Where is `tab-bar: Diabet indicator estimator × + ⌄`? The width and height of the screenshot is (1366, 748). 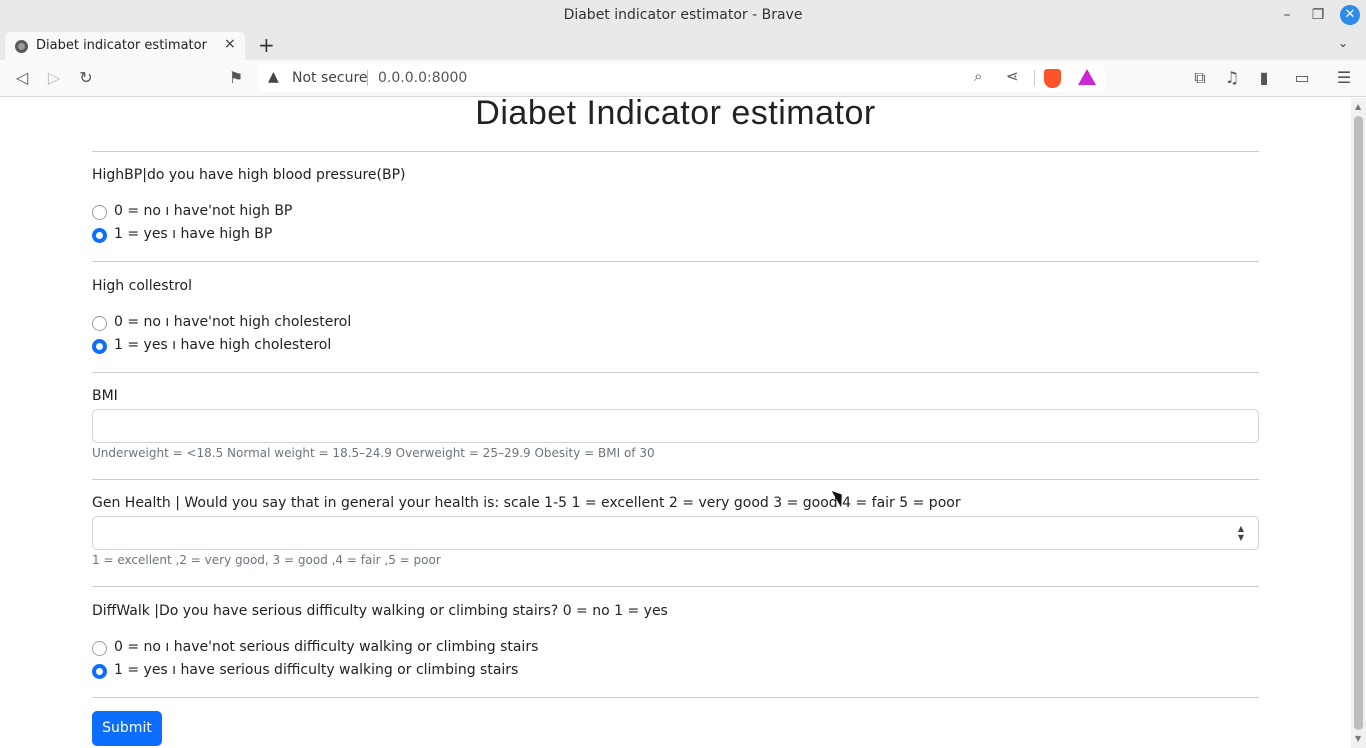 tab-bar: Diabet indicator estimator × + ⌄ is located at coordinates (683, 46).